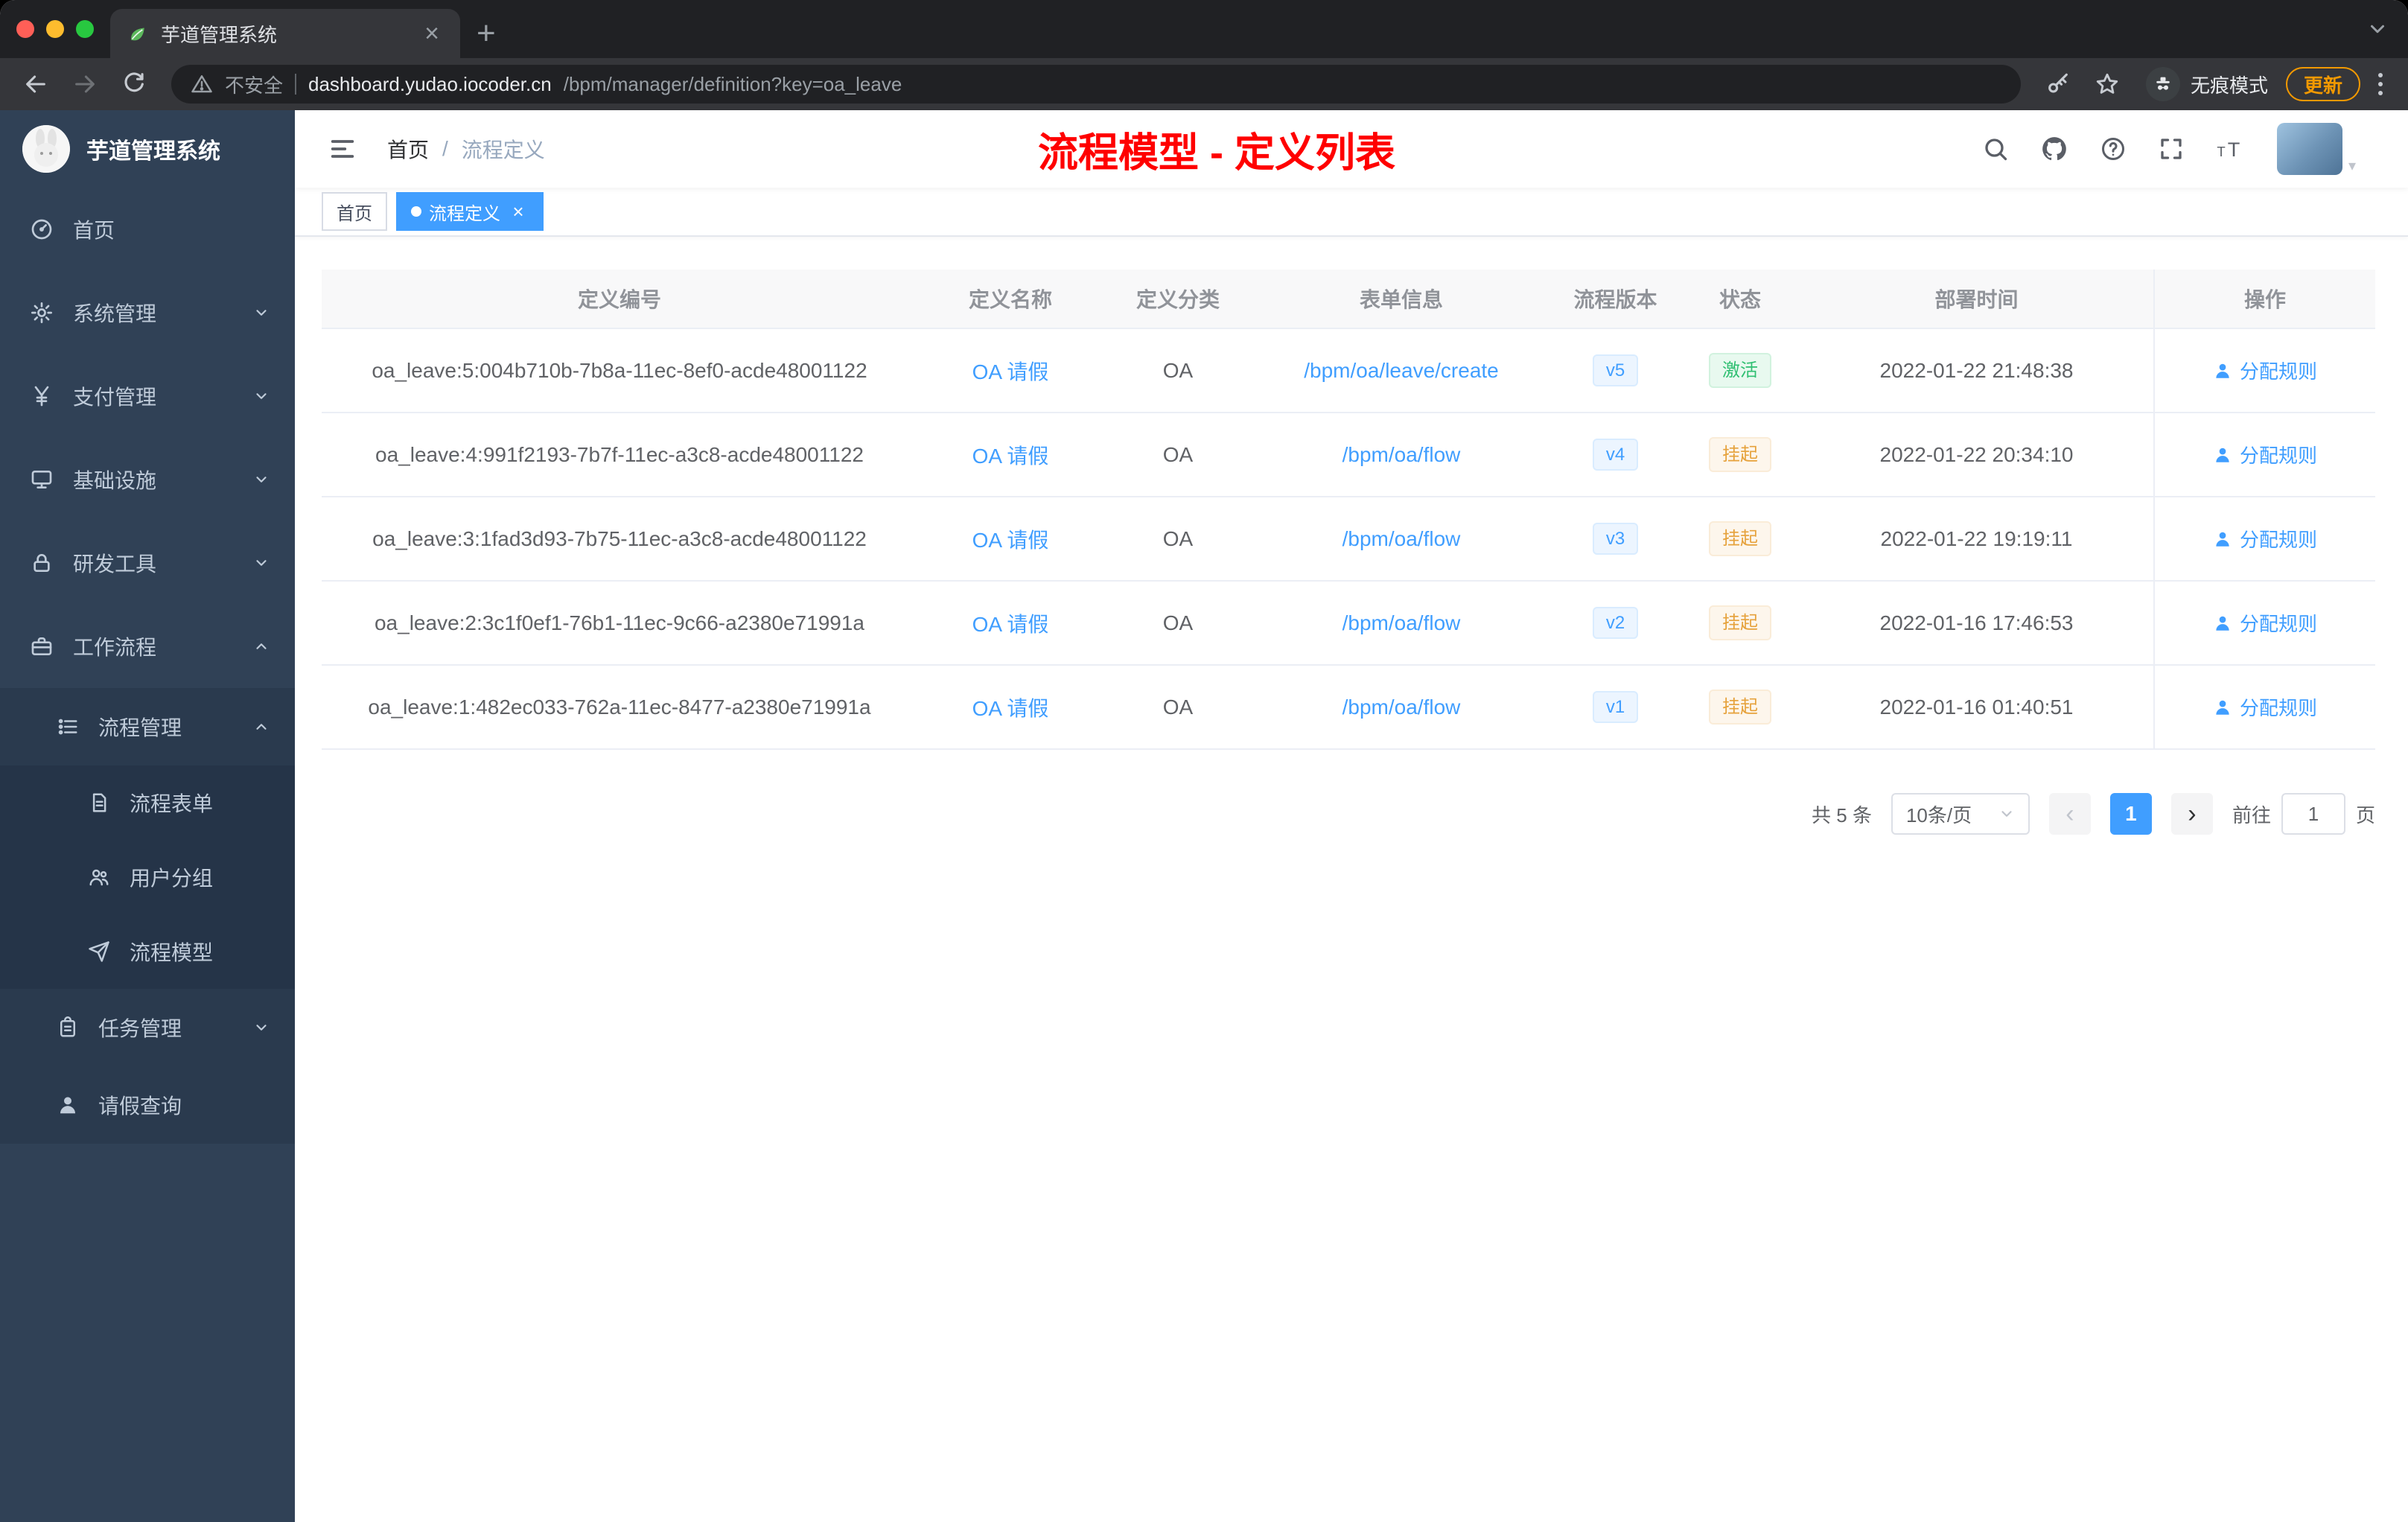 The width and height of the screenshot is (2408, 1522). What do you see at coordinates (172, 804) in the screenshot?
I see `sidebar-item-label: 流程表单` at bounding box center [172, 804].